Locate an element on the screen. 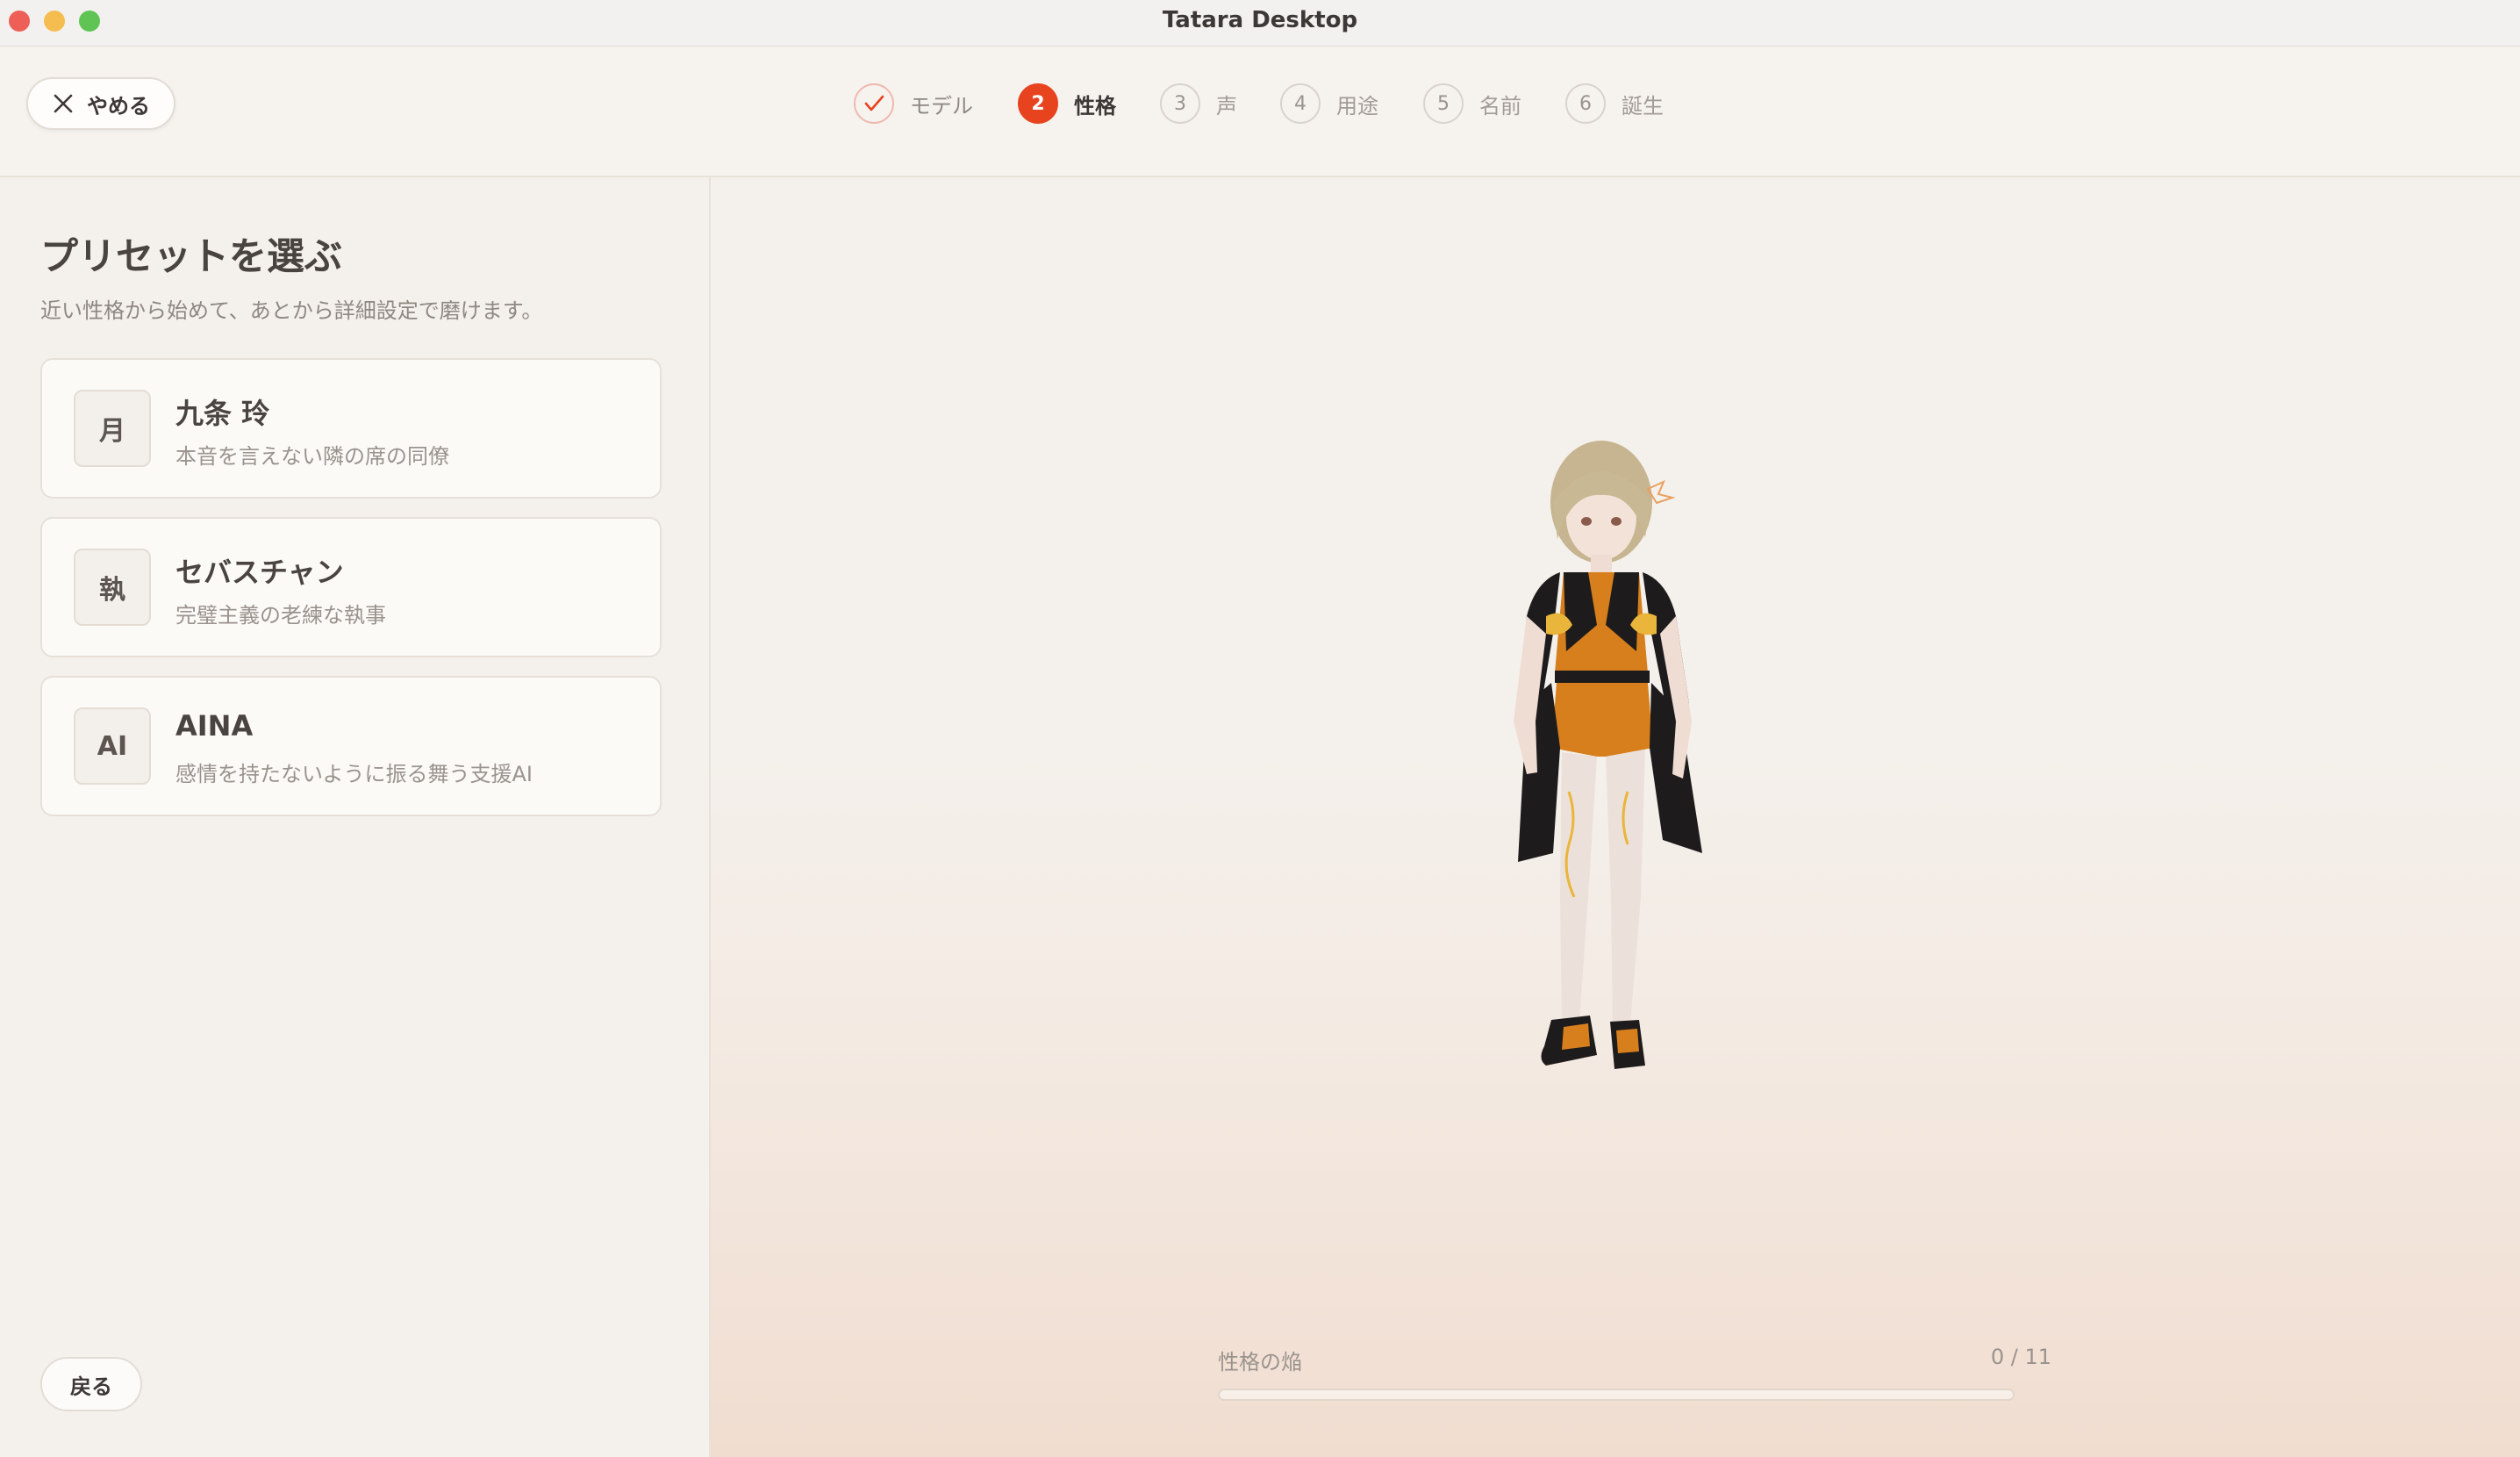  step-personality-marker: 2 is located at coordinates (1038, 103).